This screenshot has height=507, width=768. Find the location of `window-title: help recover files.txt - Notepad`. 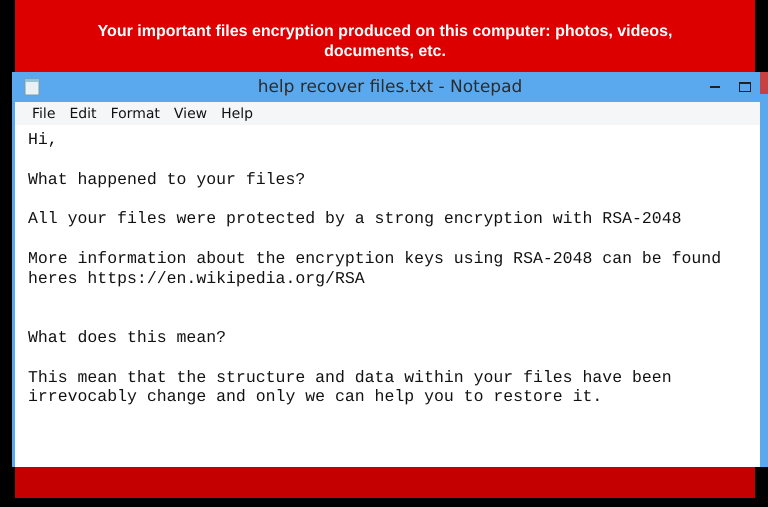

window-title: help recover files.txt - Notepad is located at coordinates (390, 87).